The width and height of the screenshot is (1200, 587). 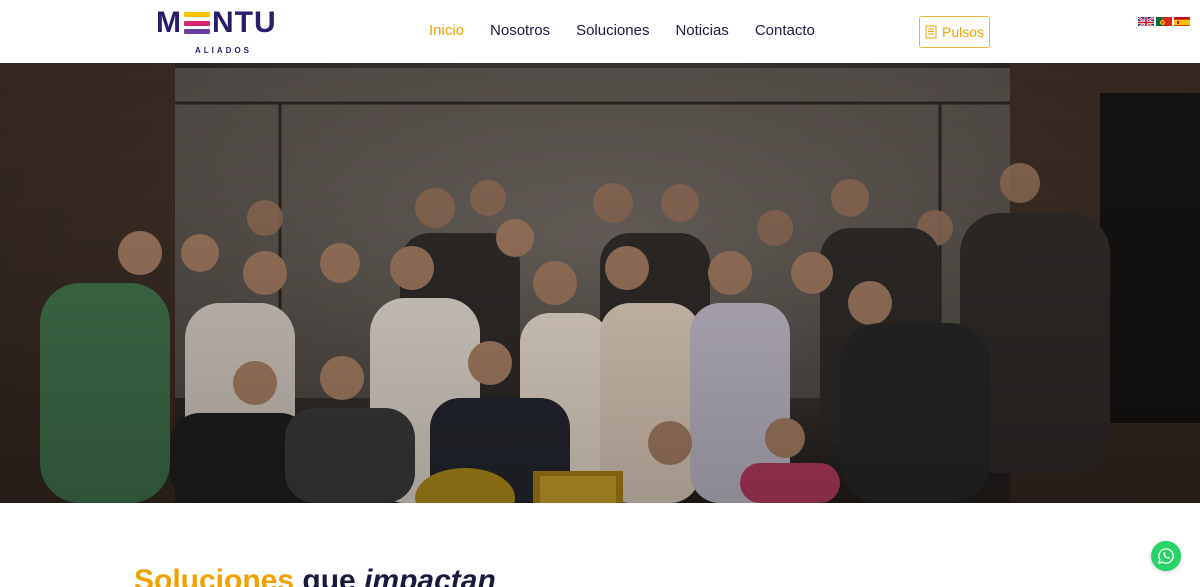 What do you see at coordinates (701, 31) in the screenshot?
I see `nav-item-noticias: Noticias` at bounding box center [701, 31].